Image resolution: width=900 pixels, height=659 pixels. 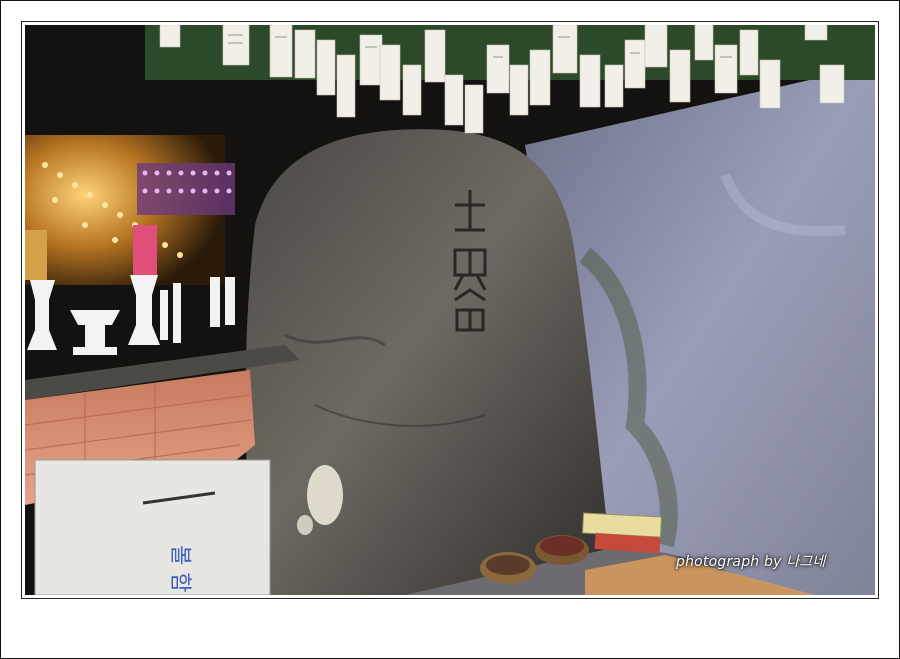 What do you see at coordinates (179, 568) in the screenshot?
I see `svg-text: 볼 함` at bounding box center [179, 568].